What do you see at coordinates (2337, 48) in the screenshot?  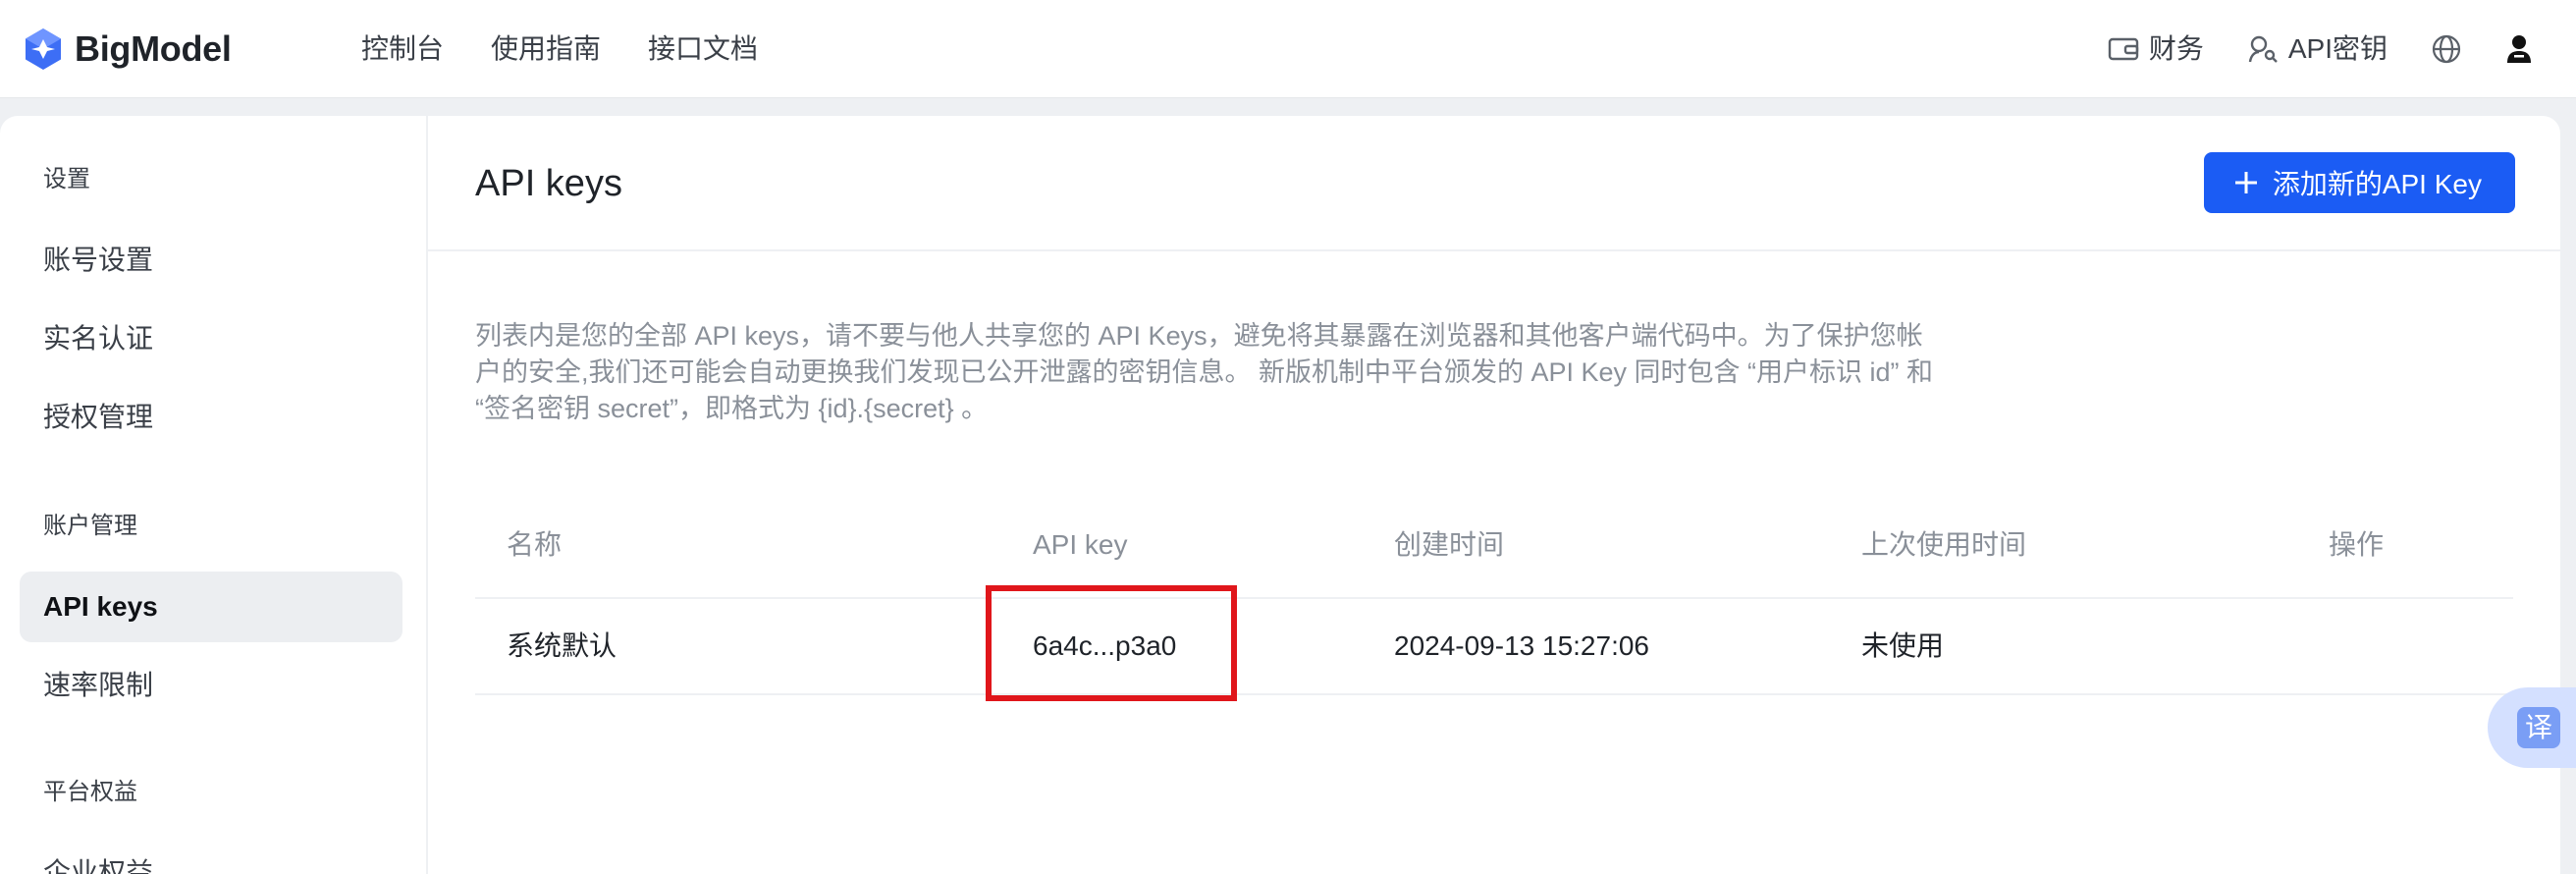 I see `api-key-label: API密钥` at bounding box center [2337, 48].